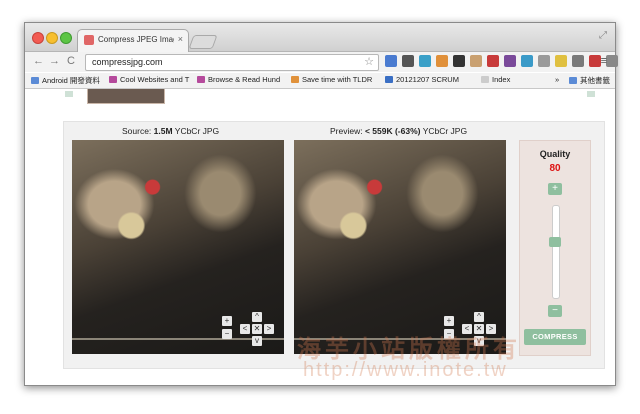 The image size is (640, 414). What do you see at coordinates (69, 94) in the screenshot?
I see `nav-arrow-left` at bounding box center [69, 94].